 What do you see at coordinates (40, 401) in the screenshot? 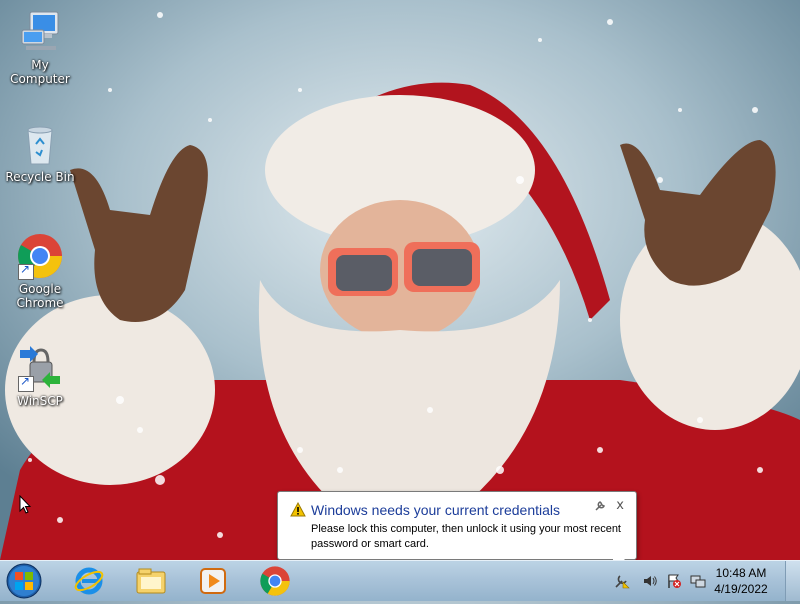
I see `desktop-icon-label: WinSCP` at bounding box center [40, 401].